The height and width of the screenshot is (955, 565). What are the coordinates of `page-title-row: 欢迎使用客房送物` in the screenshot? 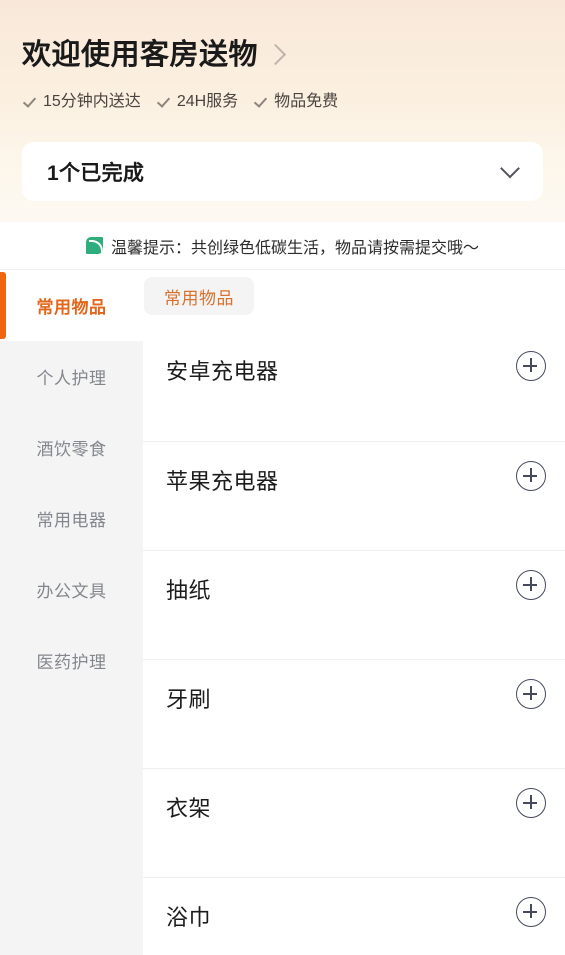 It's located at (154, 55).